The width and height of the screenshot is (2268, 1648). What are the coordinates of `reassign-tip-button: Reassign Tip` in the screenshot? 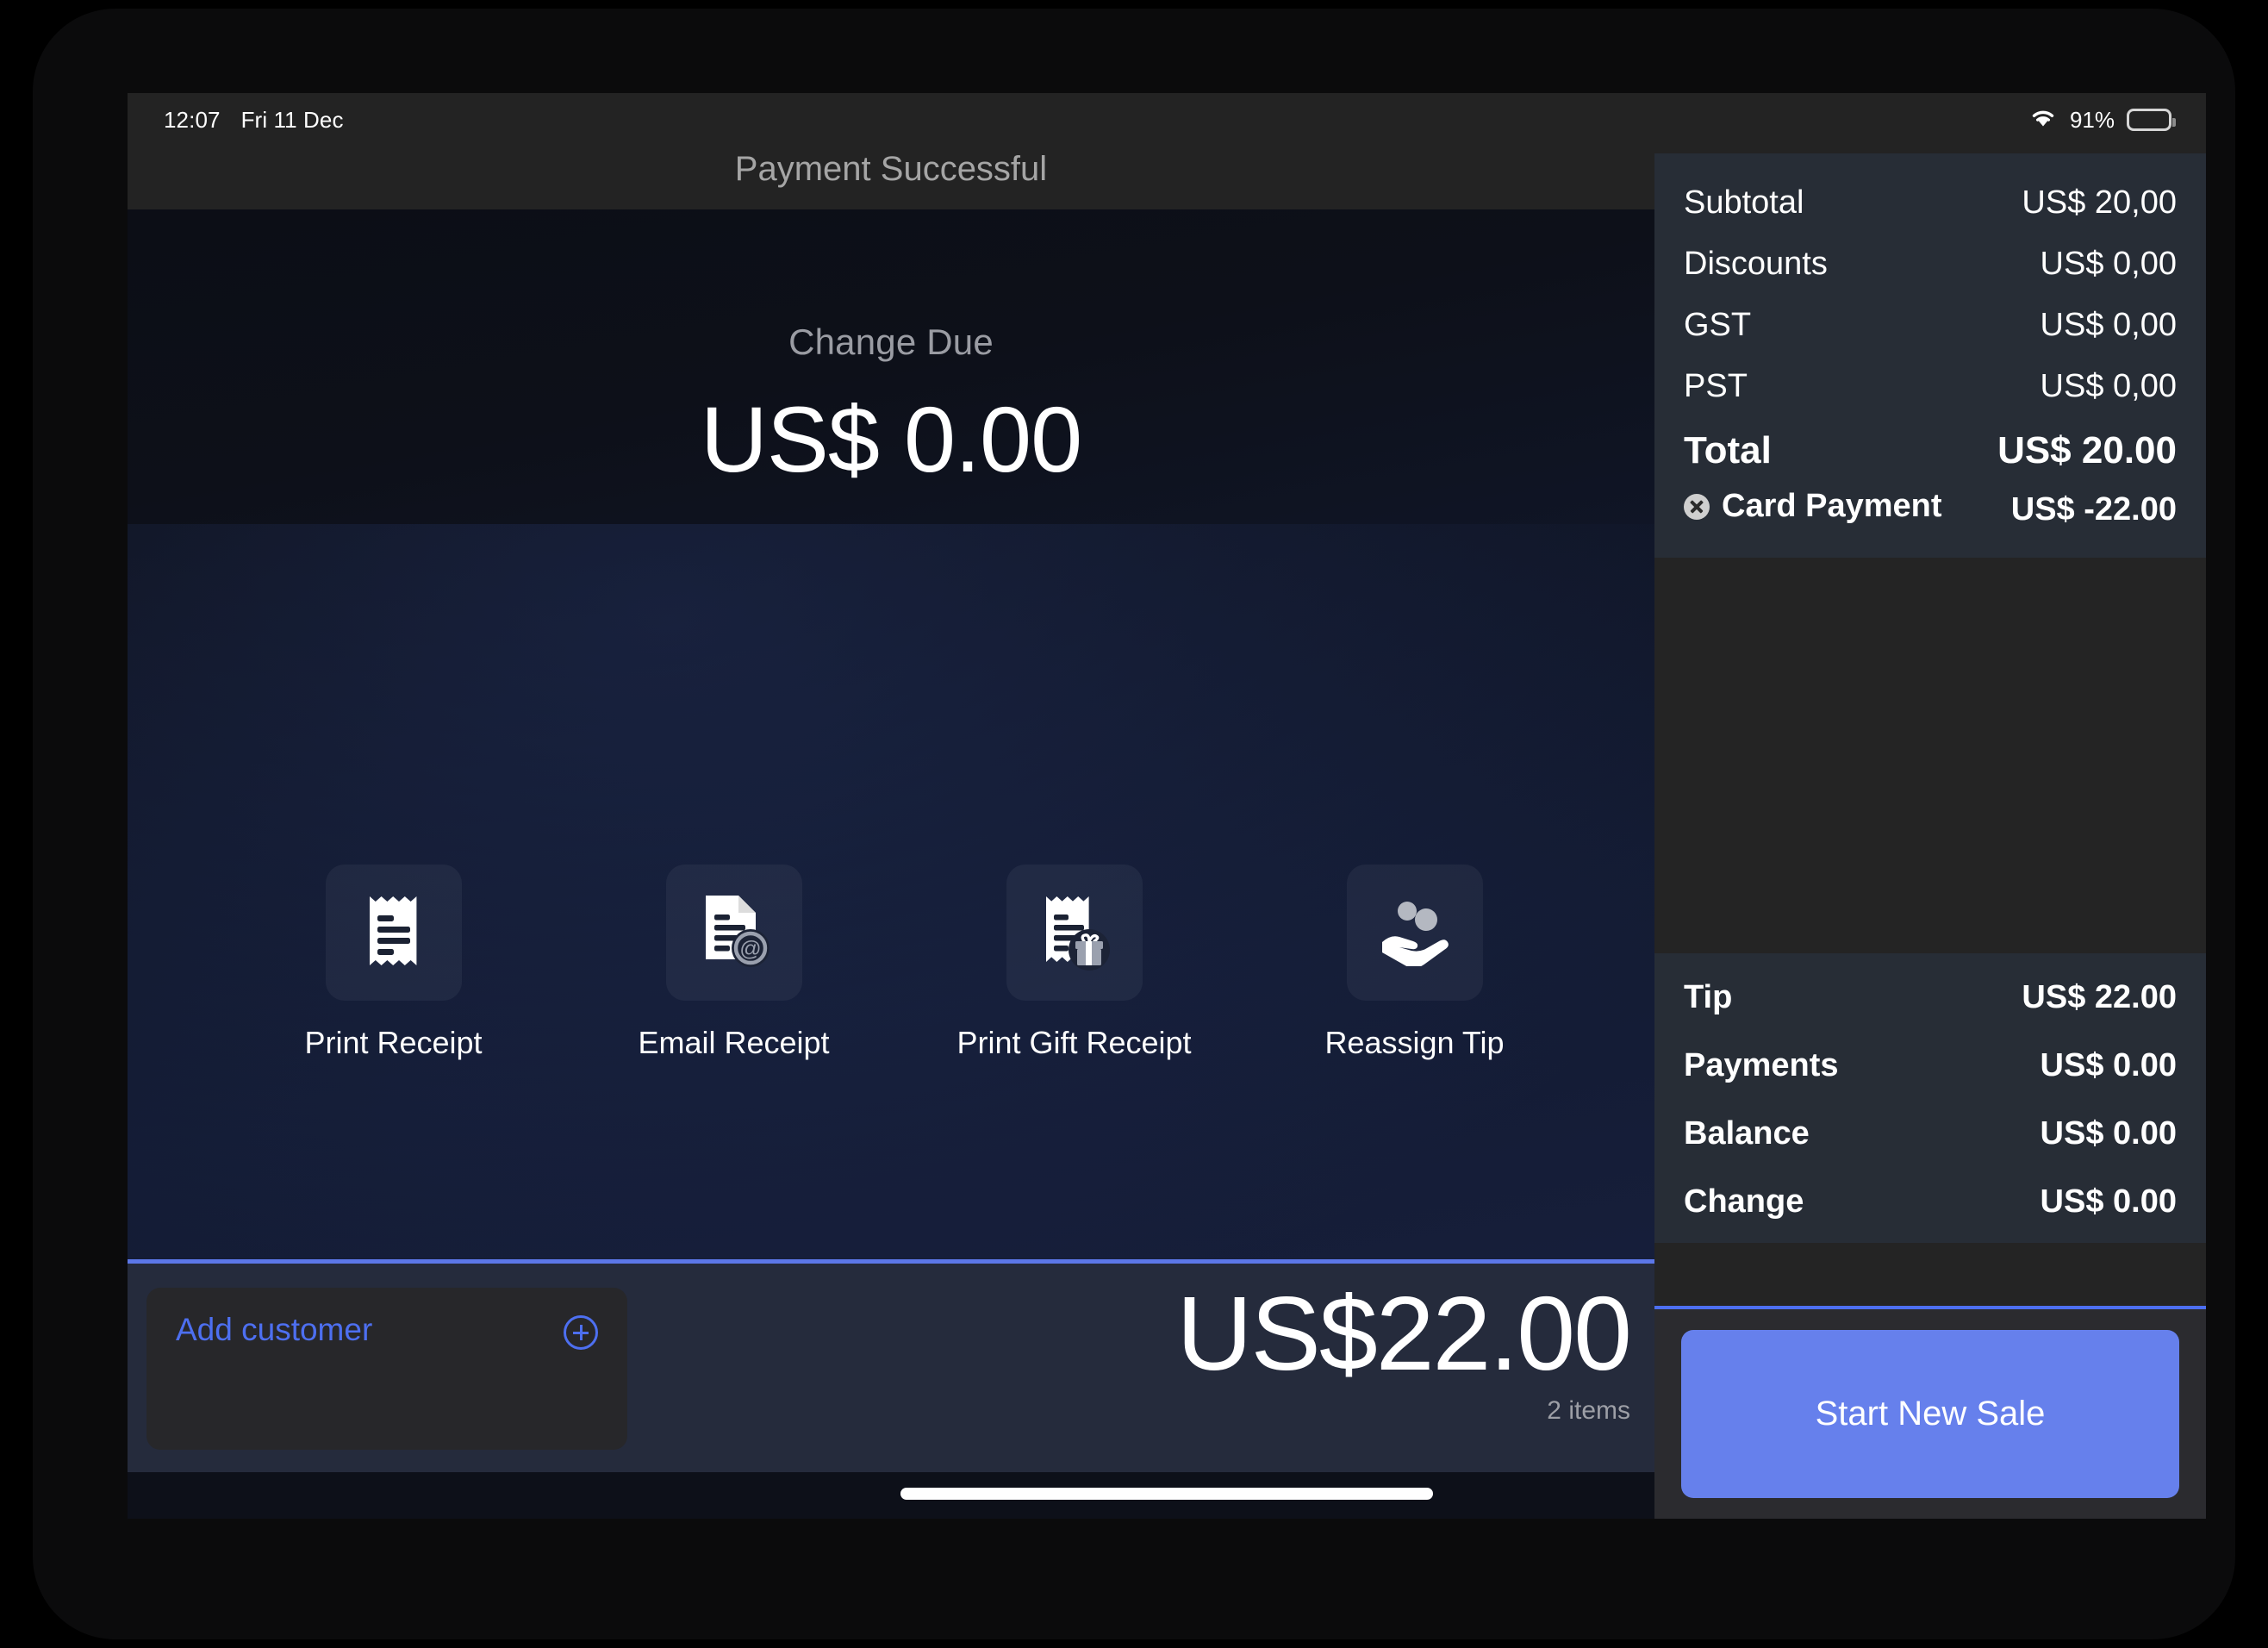 It's located at (1415, 963).